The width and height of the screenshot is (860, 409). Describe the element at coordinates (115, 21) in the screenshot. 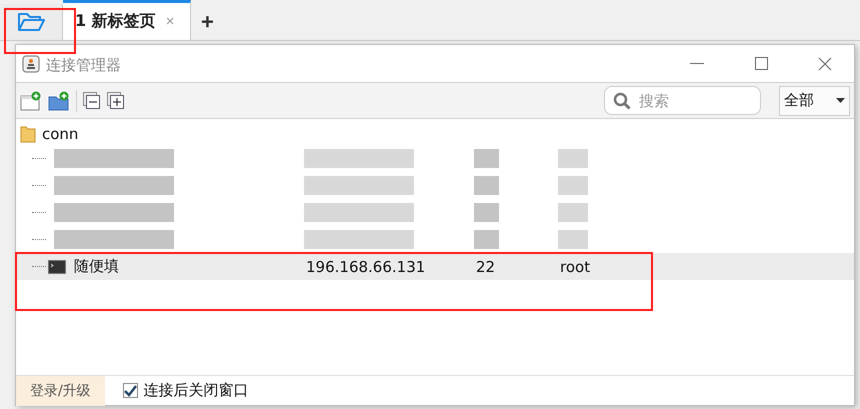

I see `tab-label: 1 新标签页` at that location.